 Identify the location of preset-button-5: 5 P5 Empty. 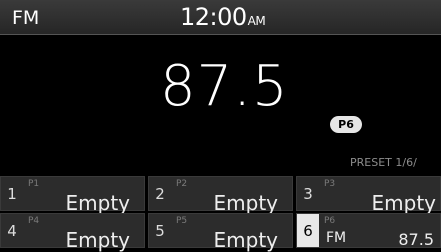
(220, 232).